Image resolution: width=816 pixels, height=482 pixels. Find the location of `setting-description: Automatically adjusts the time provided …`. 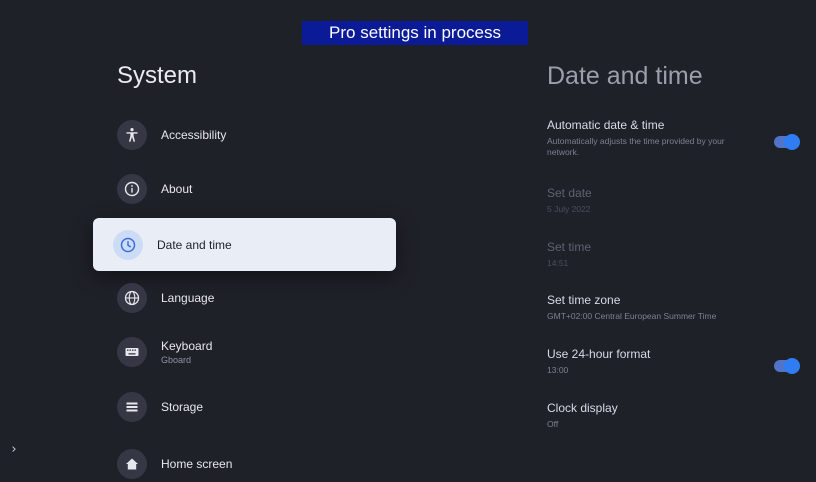

setting-description: Automatically adjusts the time provided … is located at coordinates (636, 146).